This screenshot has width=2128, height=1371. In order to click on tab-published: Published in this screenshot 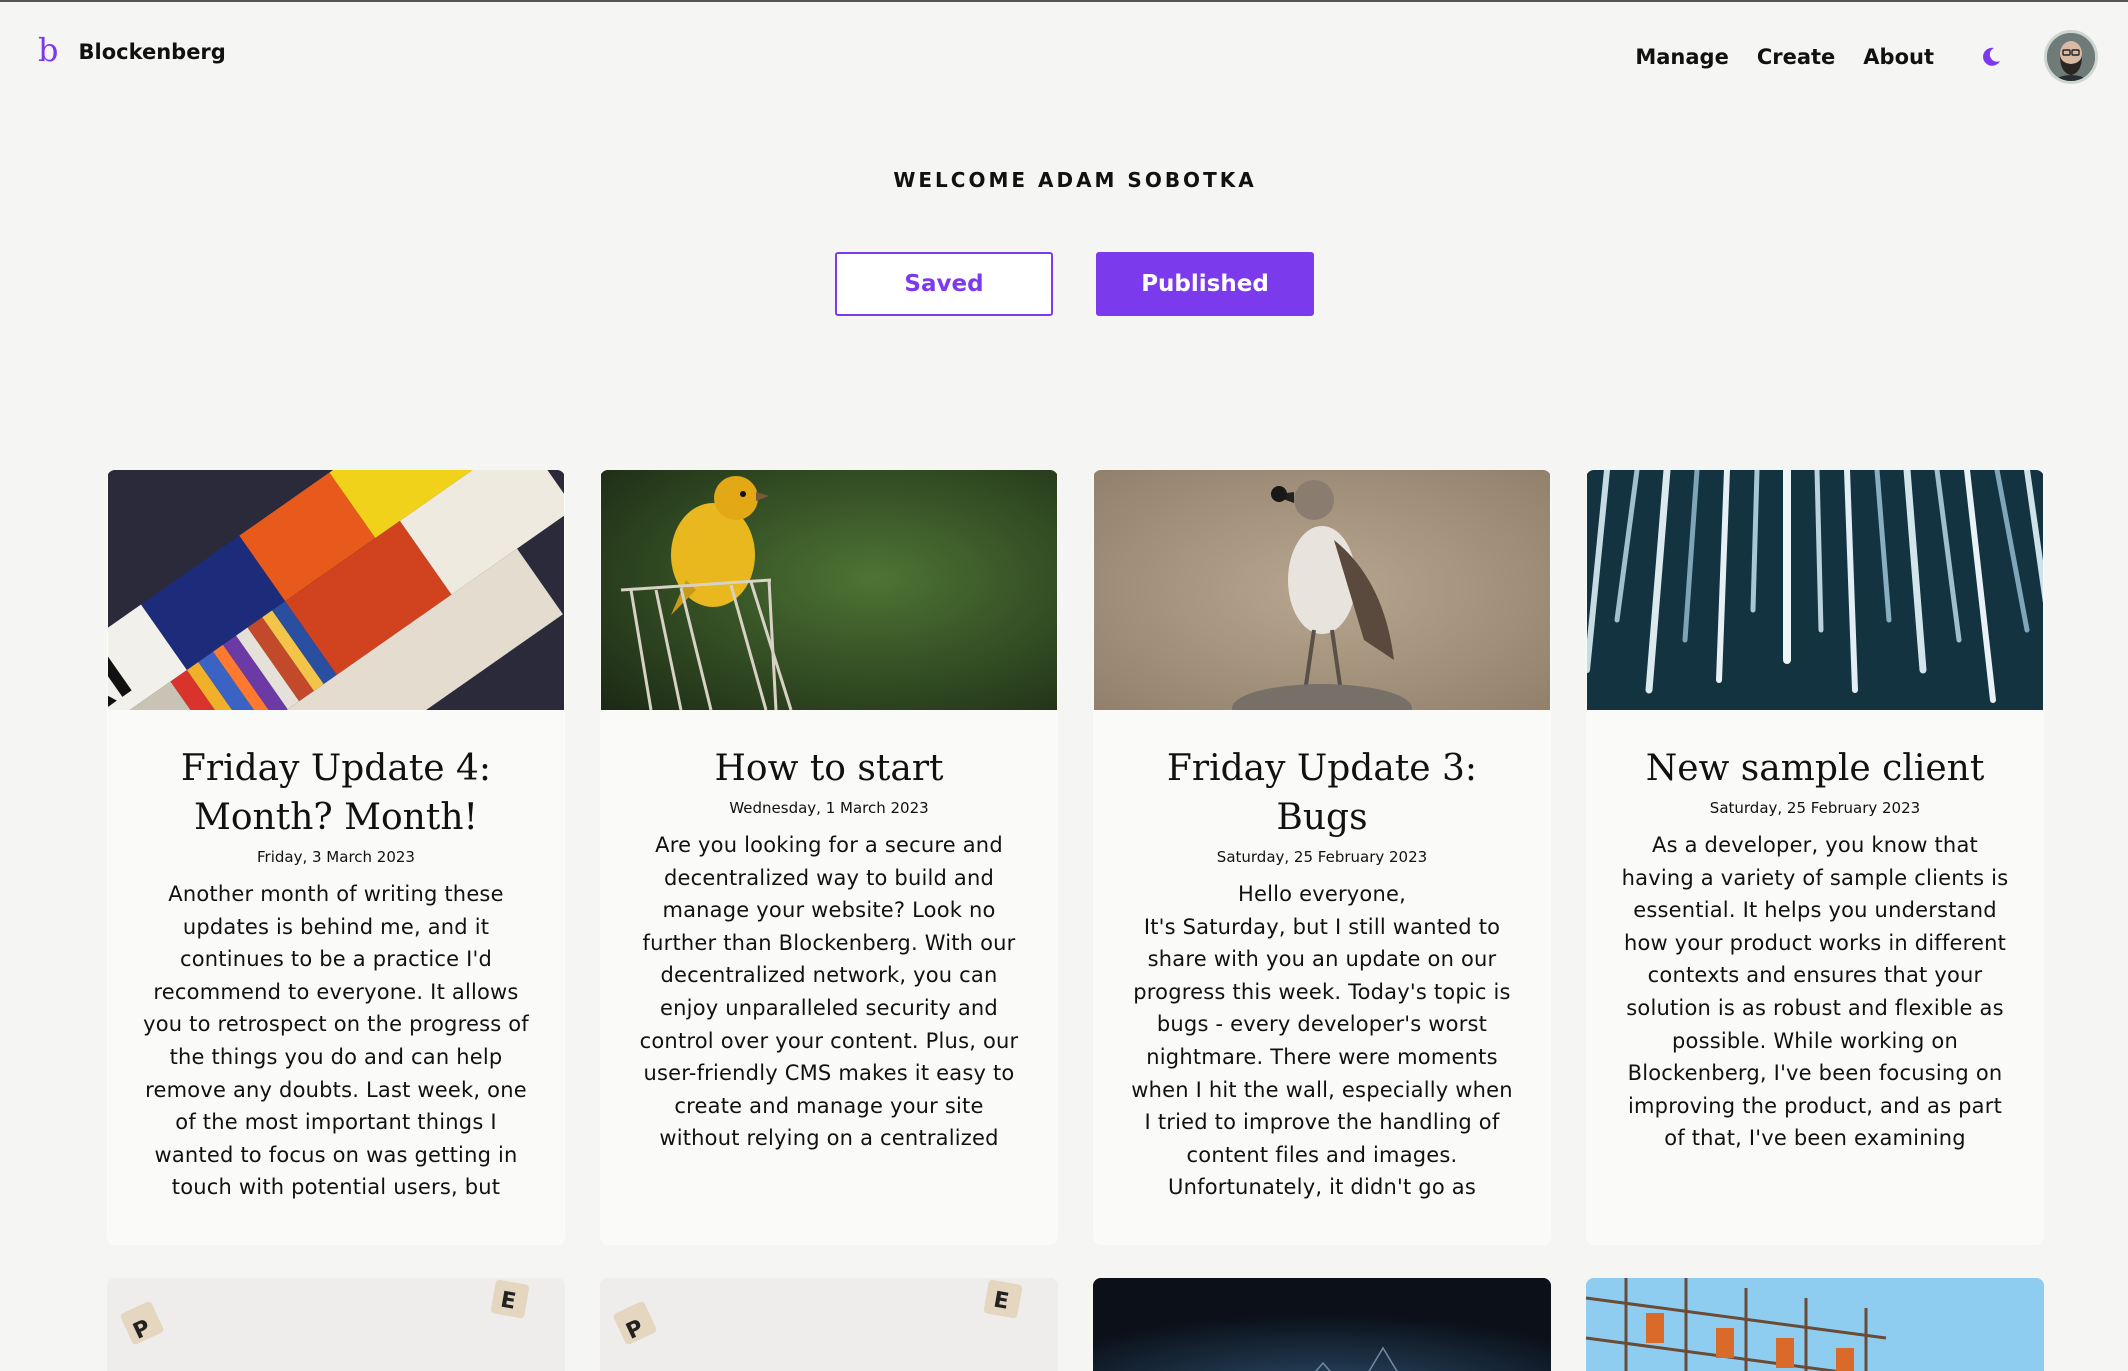, I will do `click(1205, 284)`.